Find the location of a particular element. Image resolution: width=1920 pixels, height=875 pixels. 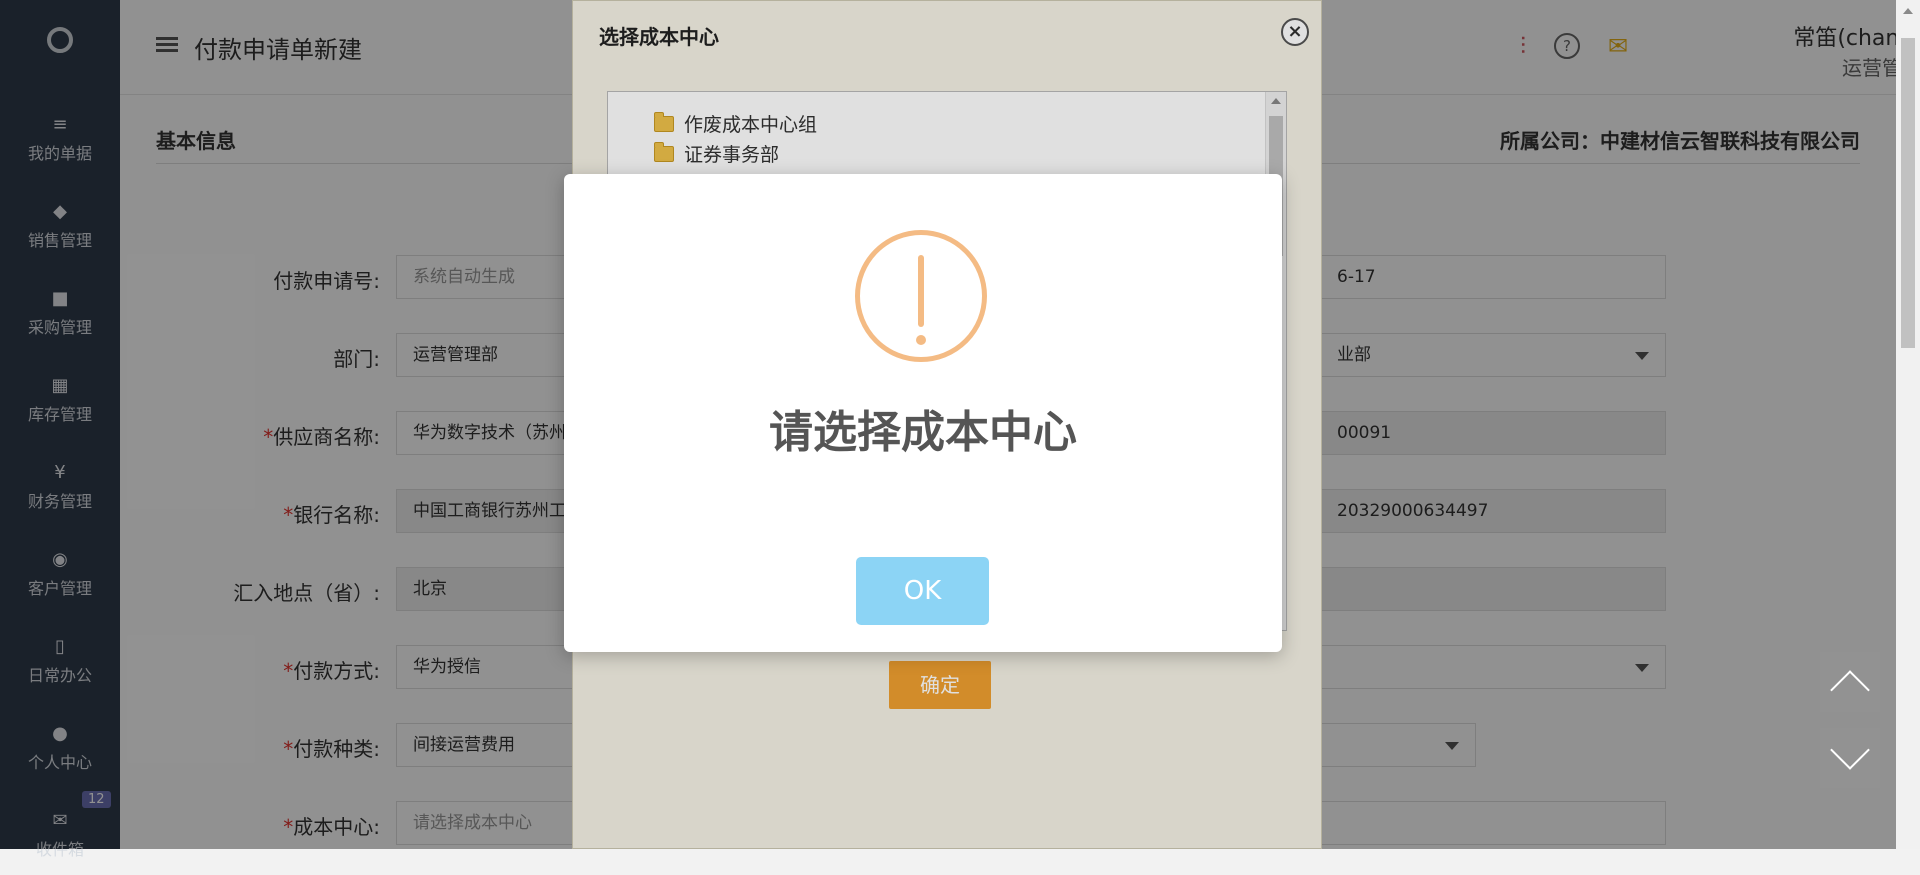

chevron-down-icon is located at coordinates (1850, 750).